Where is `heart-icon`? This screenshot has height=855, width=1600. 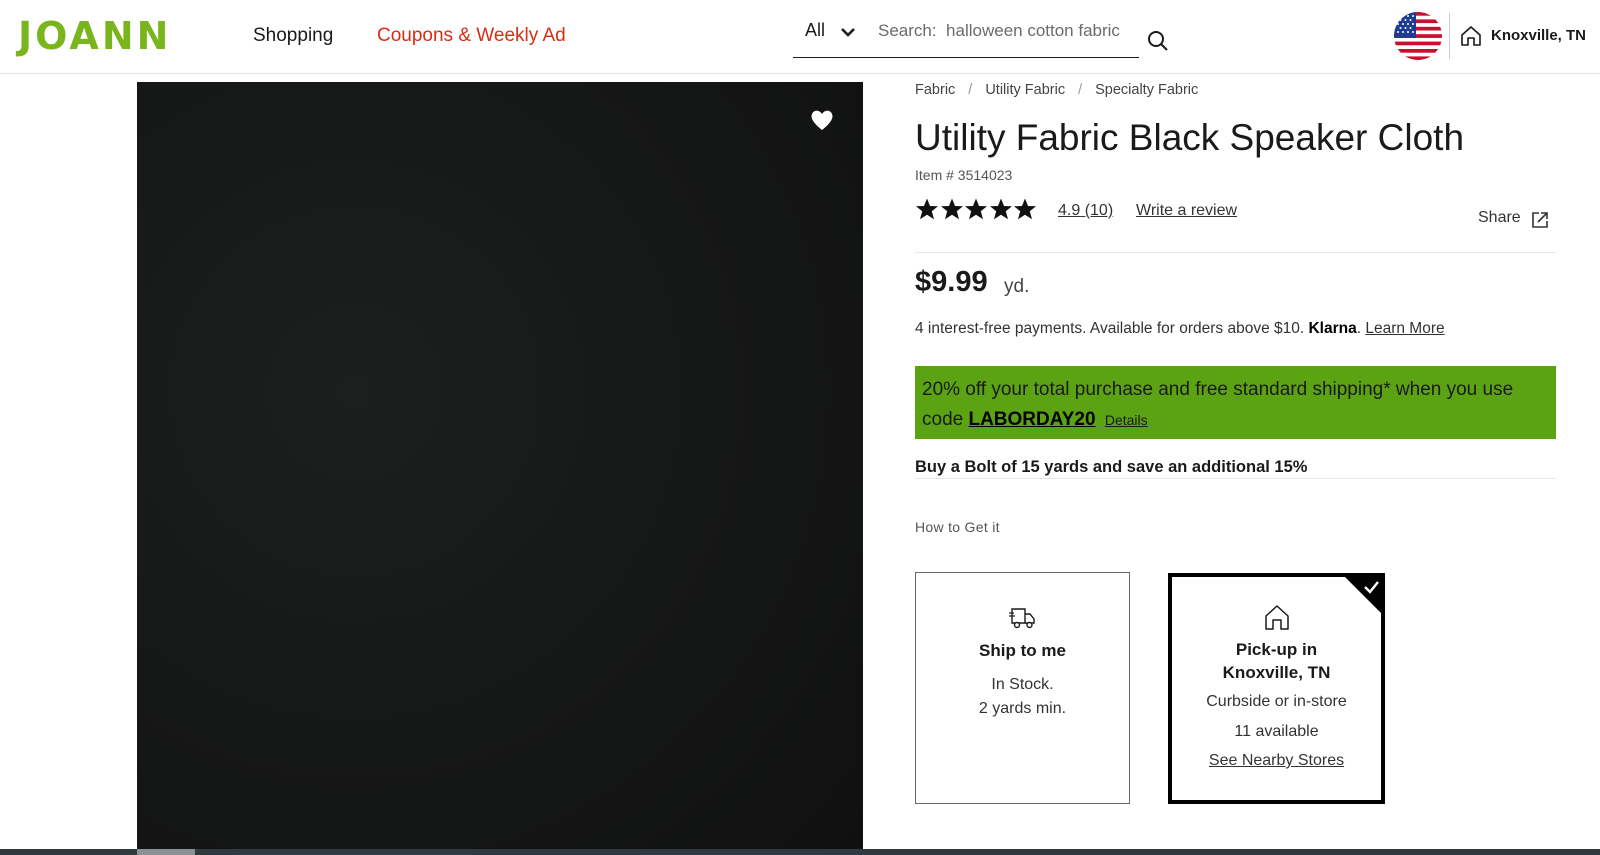
heart-icon is located at coordinates (822, 120).